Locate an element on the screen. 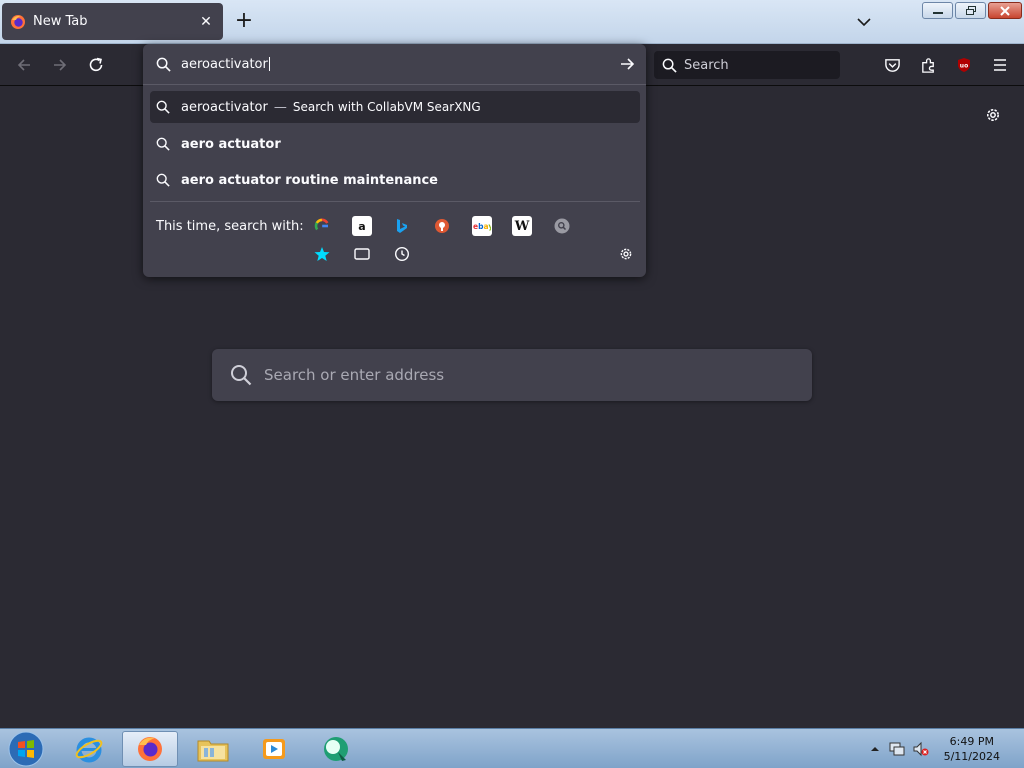 This screenshot has width=1024, height=768. close-icon is located at coordinates (1005, 10).